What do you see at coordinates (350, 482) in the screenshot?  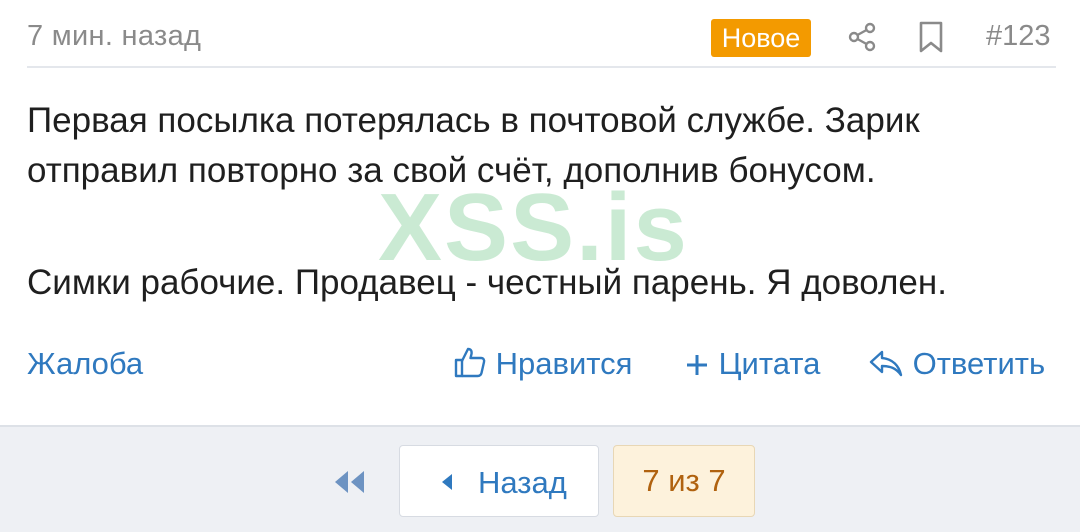 I see `double-chevron-left-icon` at bounding box center [350, 482].